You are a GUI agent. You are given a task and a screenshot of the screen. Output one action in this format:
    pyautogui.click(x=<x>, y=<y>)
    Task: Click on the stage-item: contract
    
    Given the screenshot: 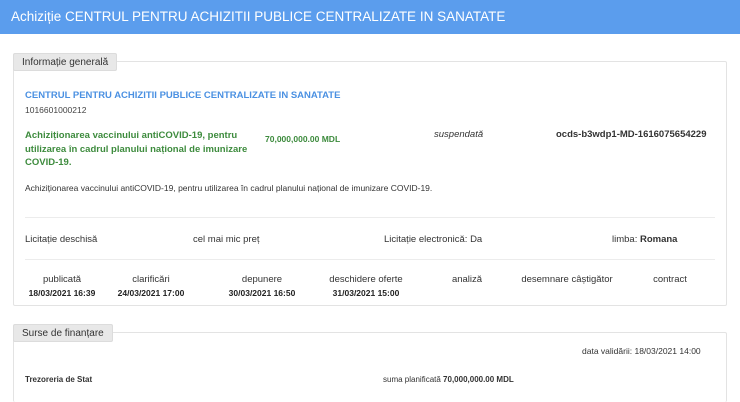 What is the action you would take?
    pyautogui.click(x=670, y=281)
    